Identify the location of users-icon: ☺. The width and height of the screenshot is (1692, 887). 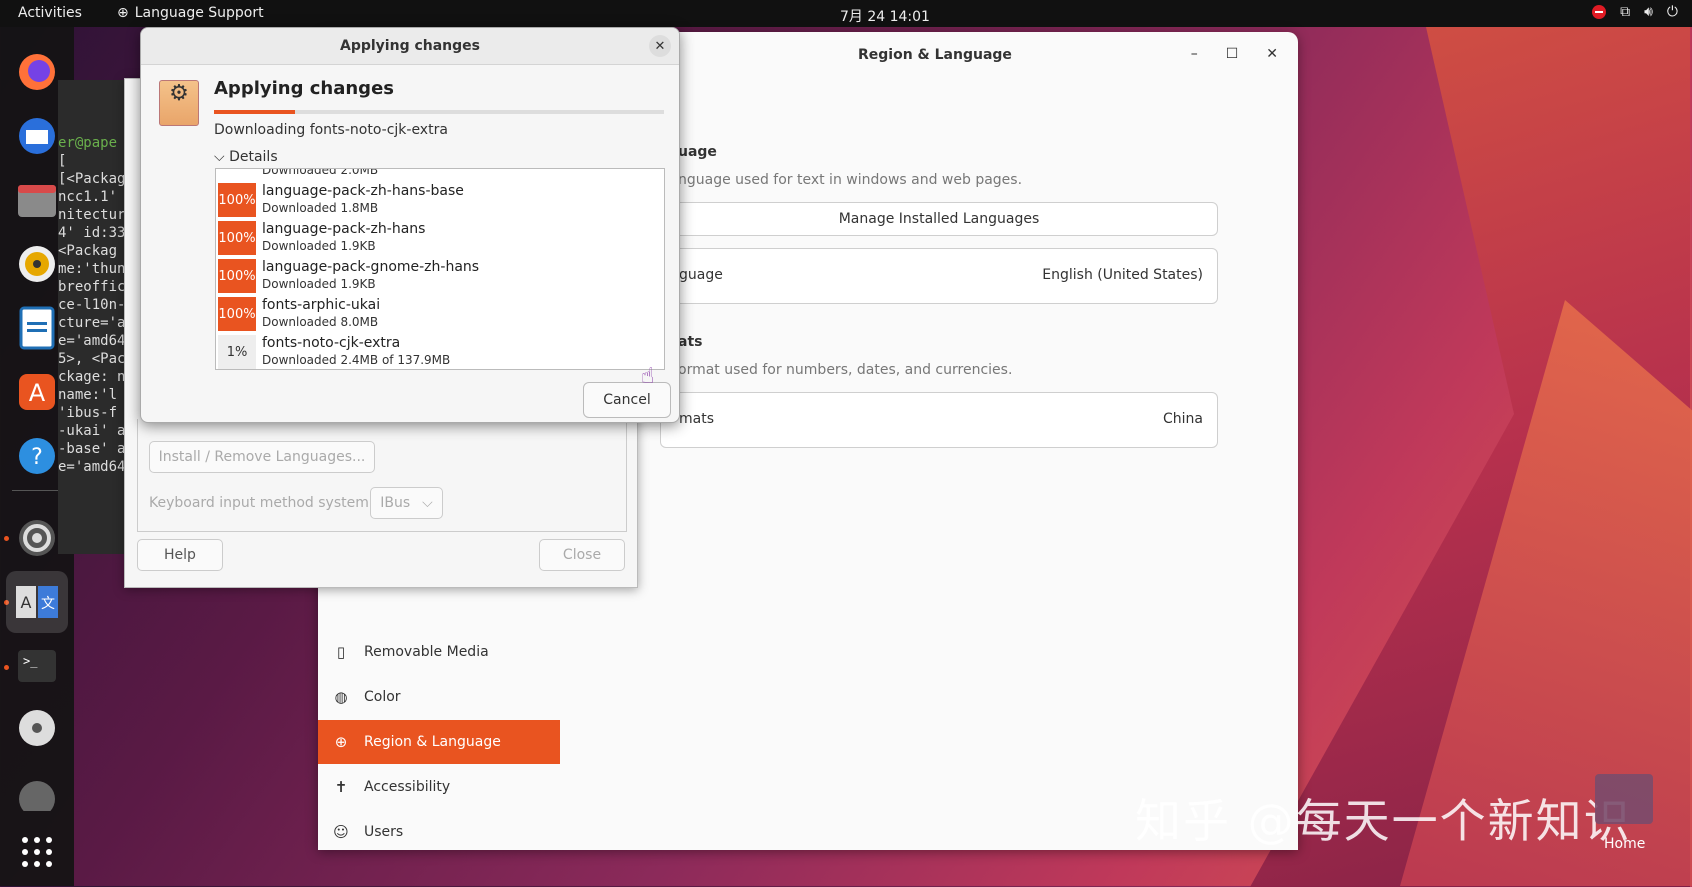
(341, 832).